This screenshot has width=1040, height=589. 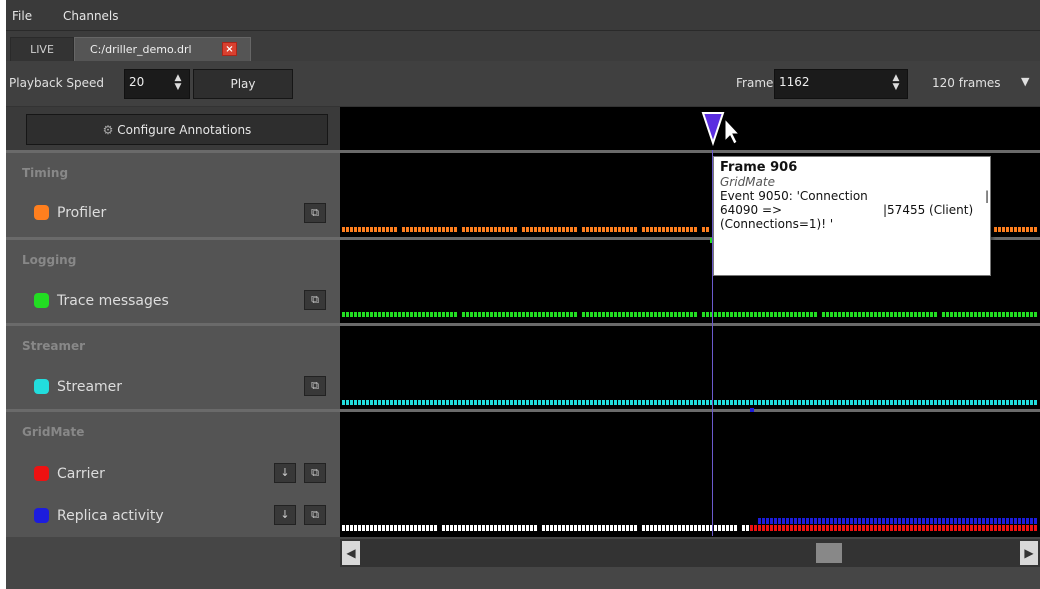 What do you see at coordinates (22, 16) in the screenshot?
I see `menu-file: File` at bounding box center [22, 16].